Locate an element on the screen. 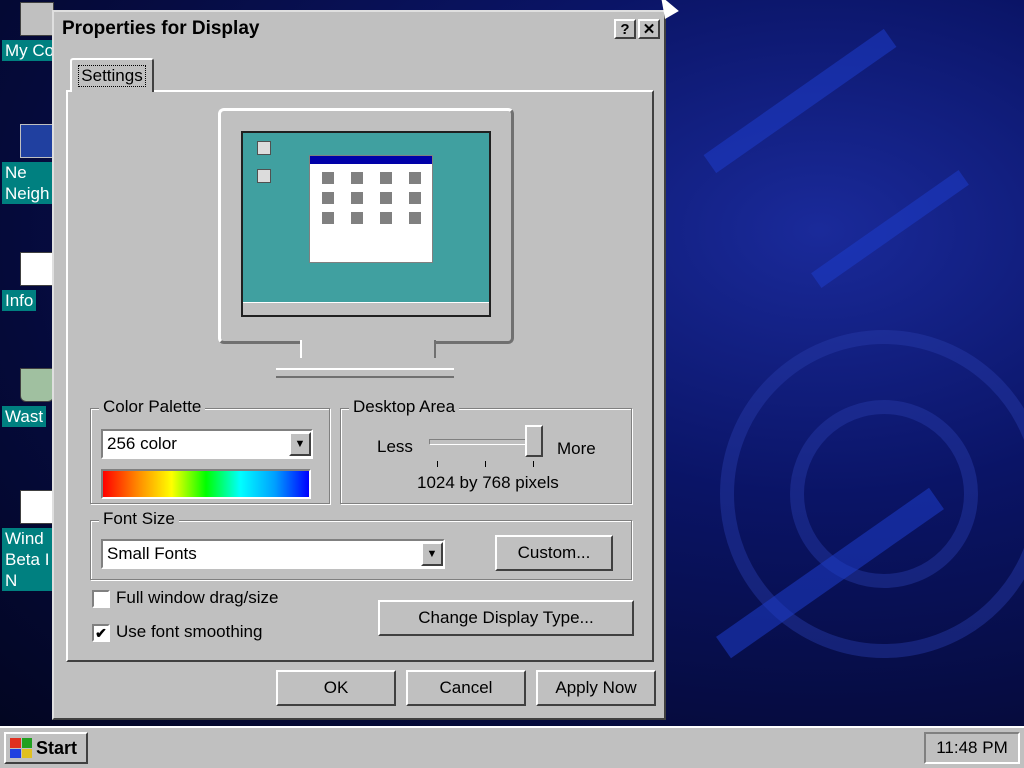  desktop-icon-label: Wast is located at coordinates (24, 416).